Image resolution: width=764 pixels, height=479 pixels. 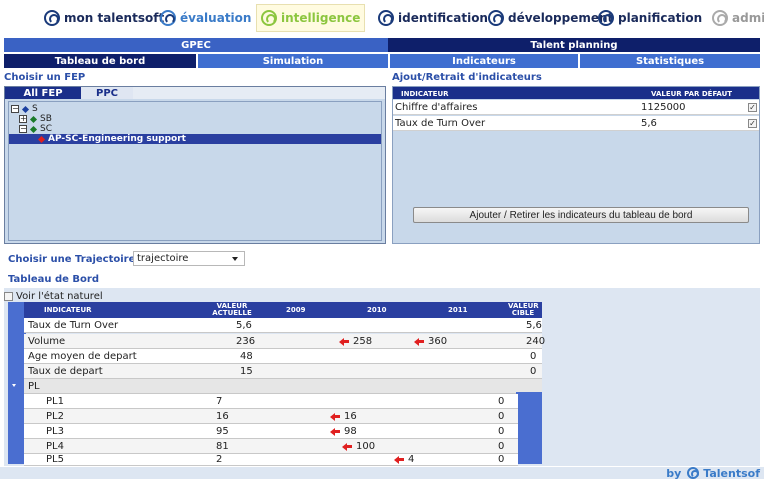 What do you see at coordinates (117, 139) in the screenshot?
I see `tree-node-label: AP-SC-Engineering support` at bounding box center [117, 139].